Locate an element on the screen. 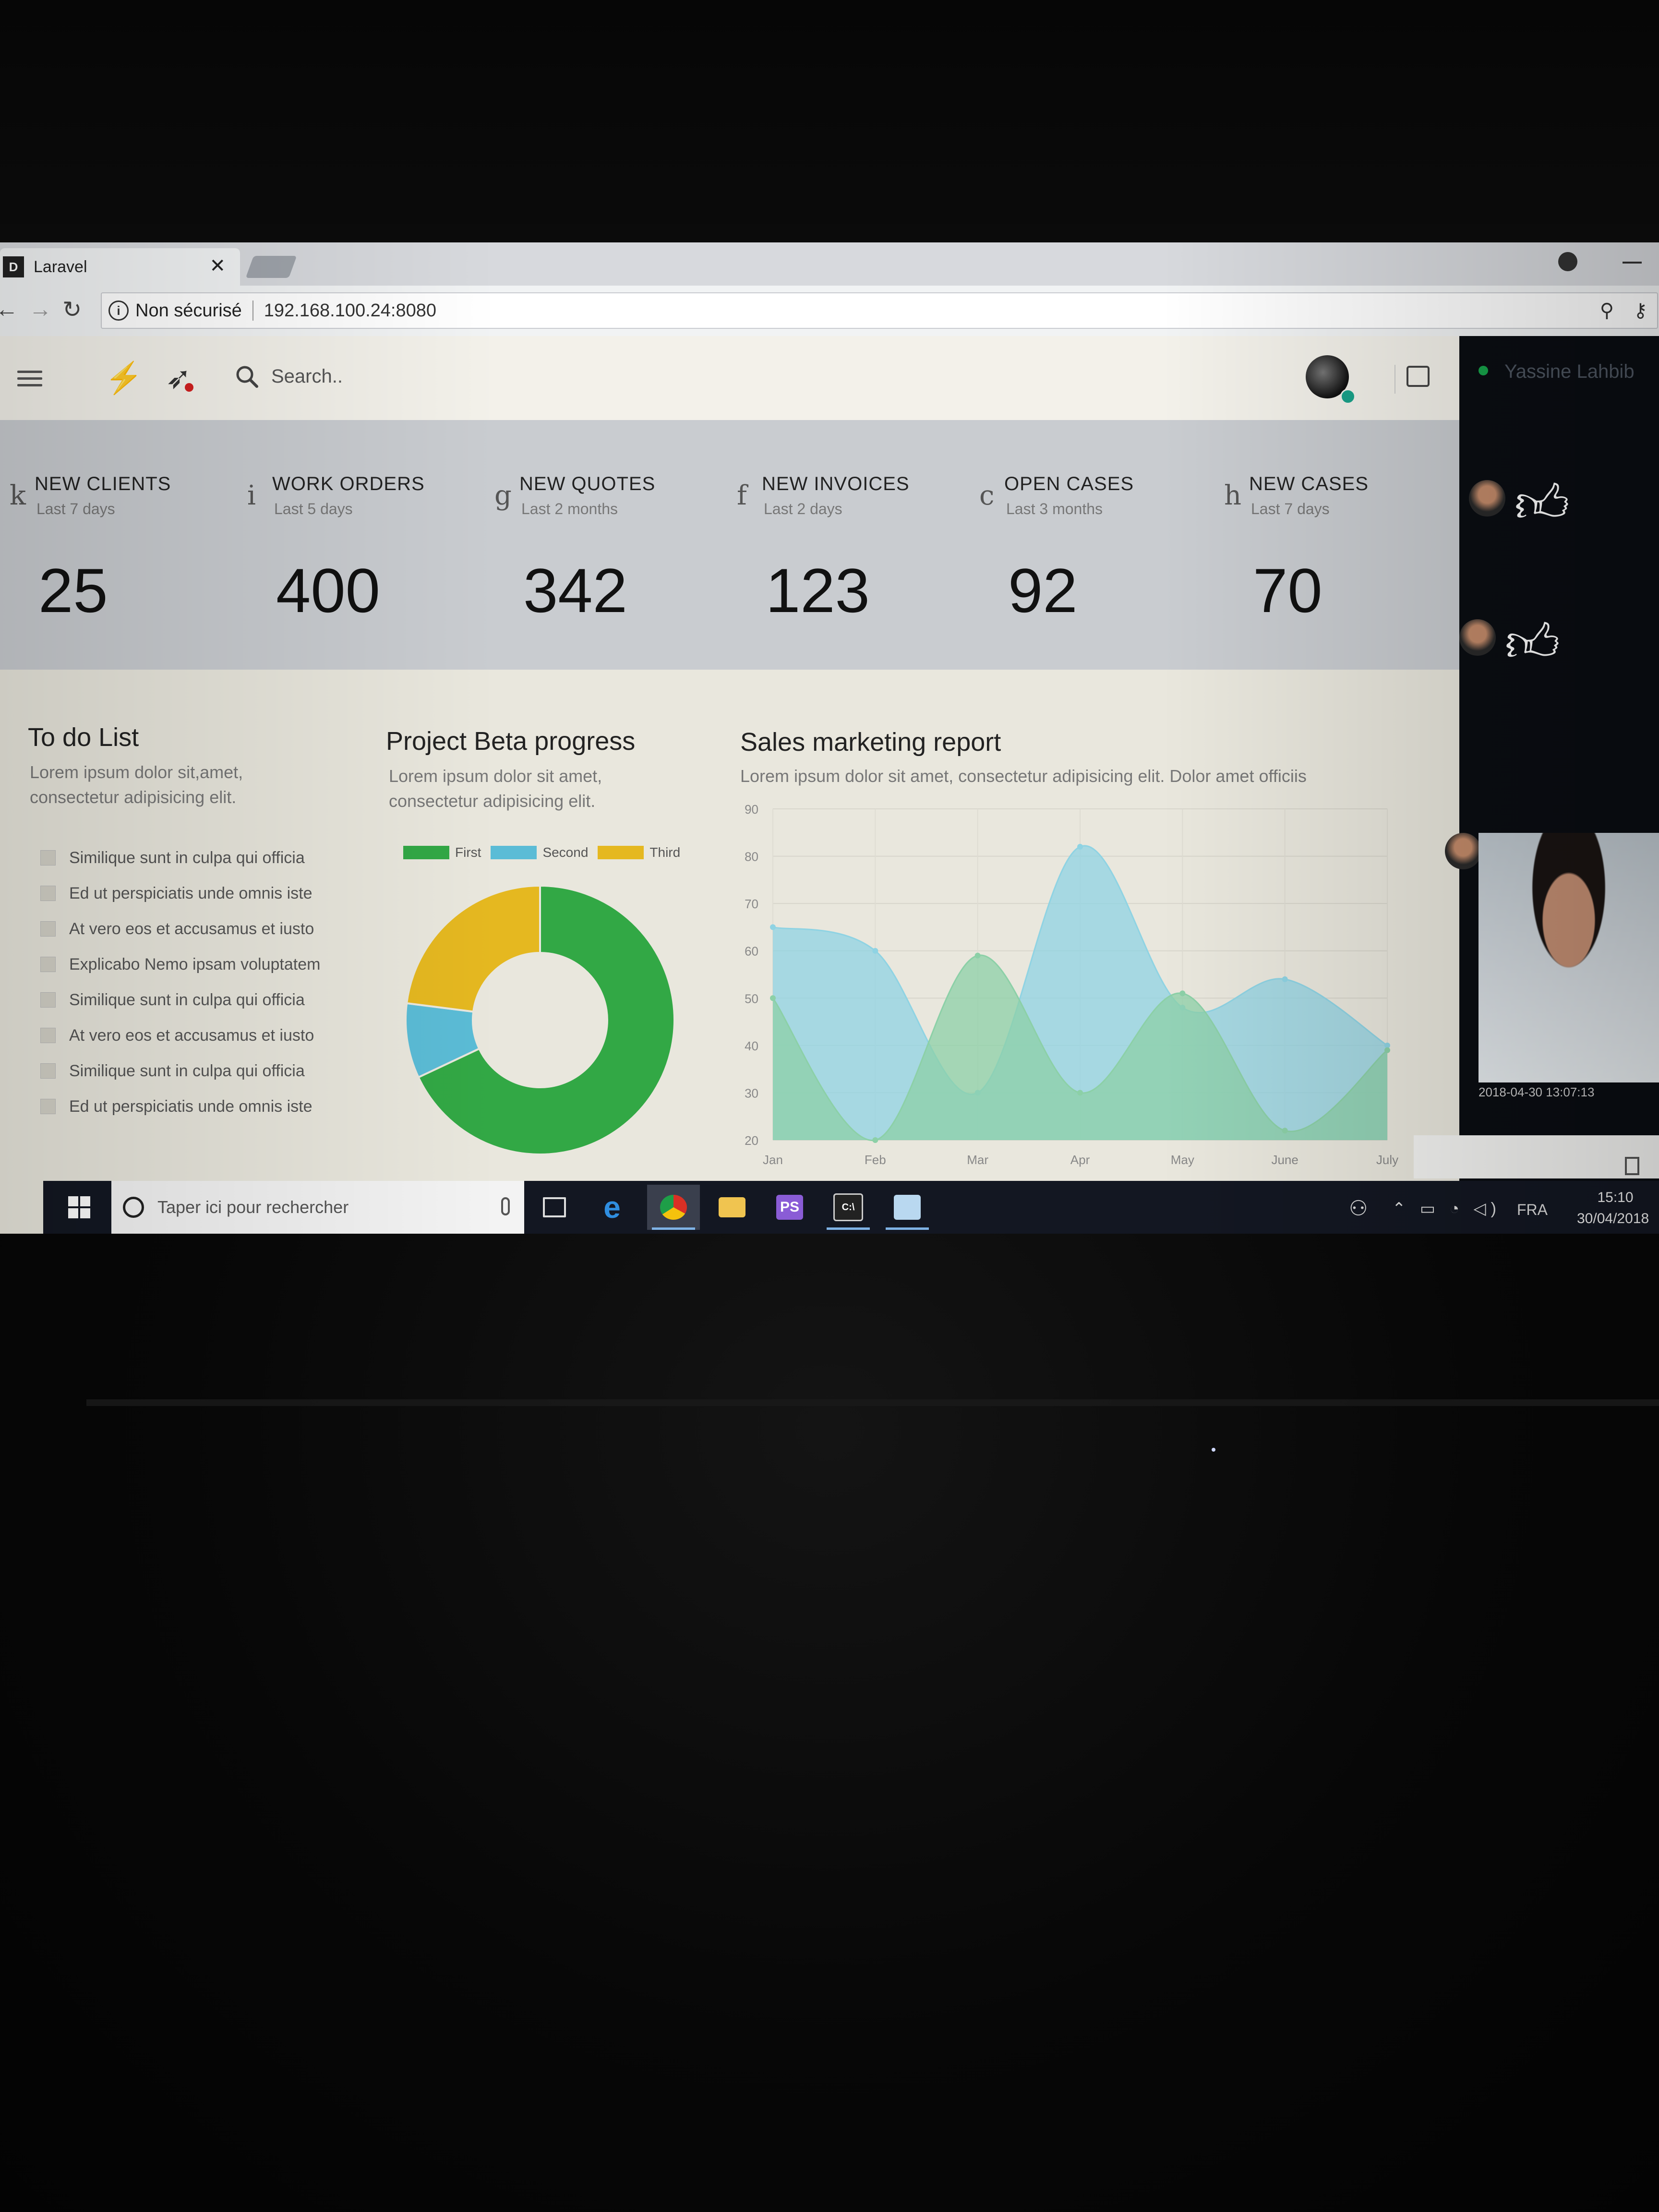 The image size is (1659, 2212). sales-area-chart: 90 80 70 60 50 40 30 20 Jan Feb Mar Apr May June July is located at coordinates (1071, 985).